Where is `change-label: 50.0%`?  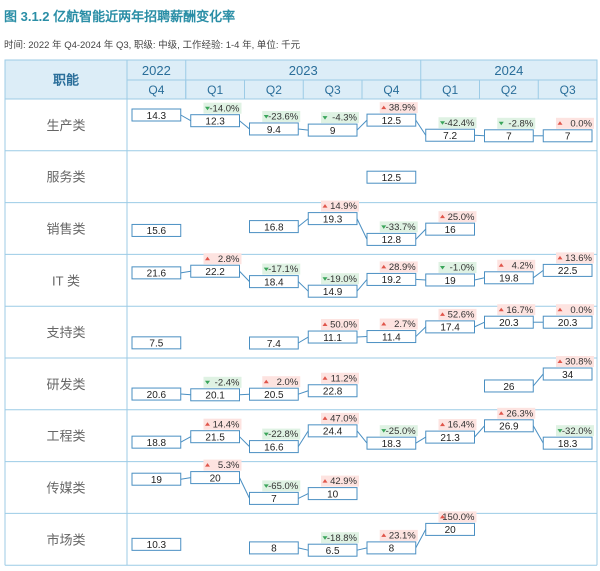
change-label: 50.0% is located at coordinates (343, 325).